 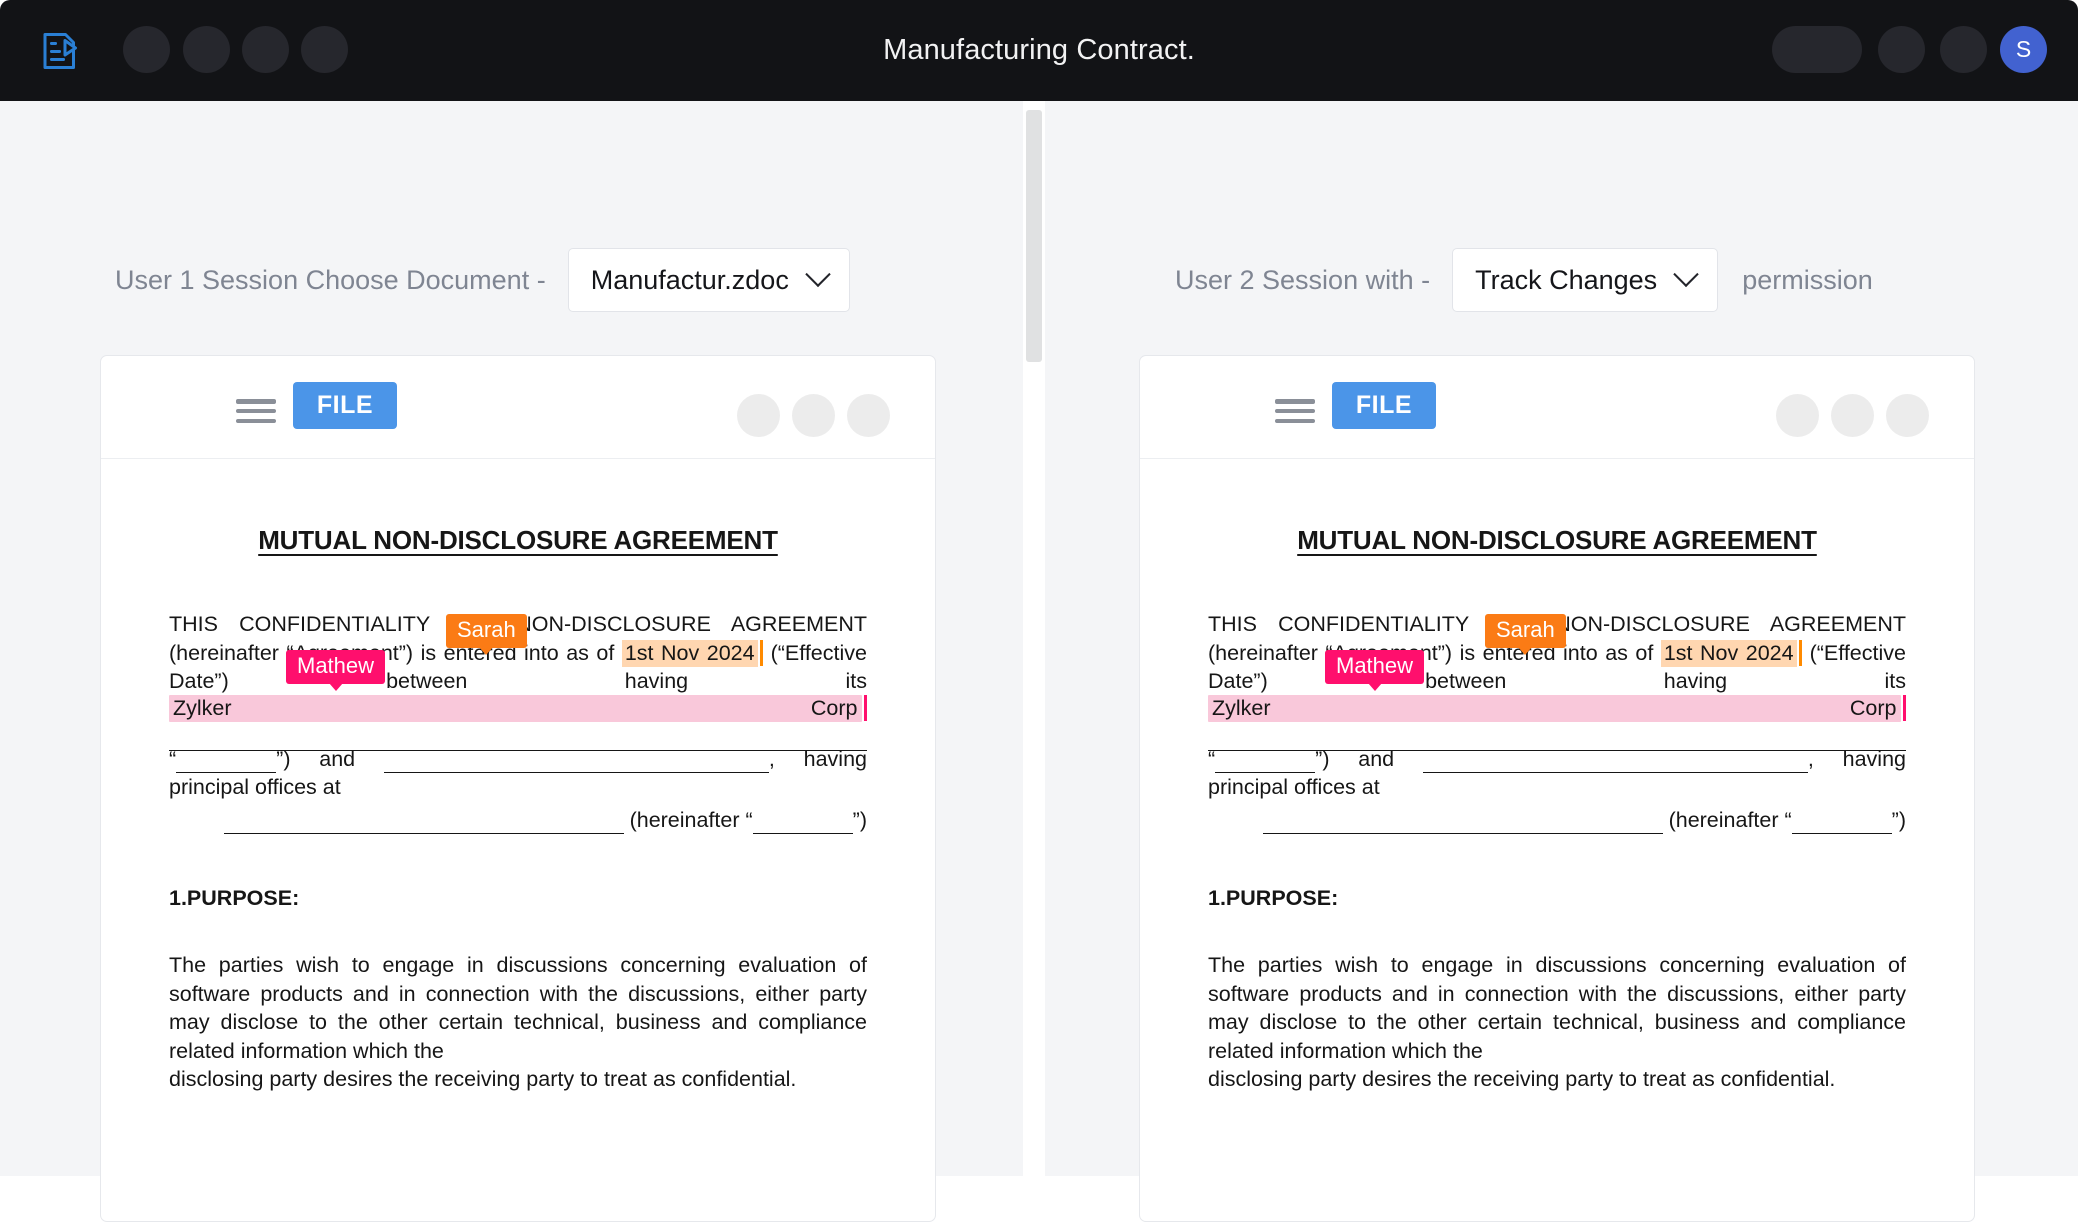 I want to click on page-title: Manufacturing Contract., so click(x=1039, y=50).